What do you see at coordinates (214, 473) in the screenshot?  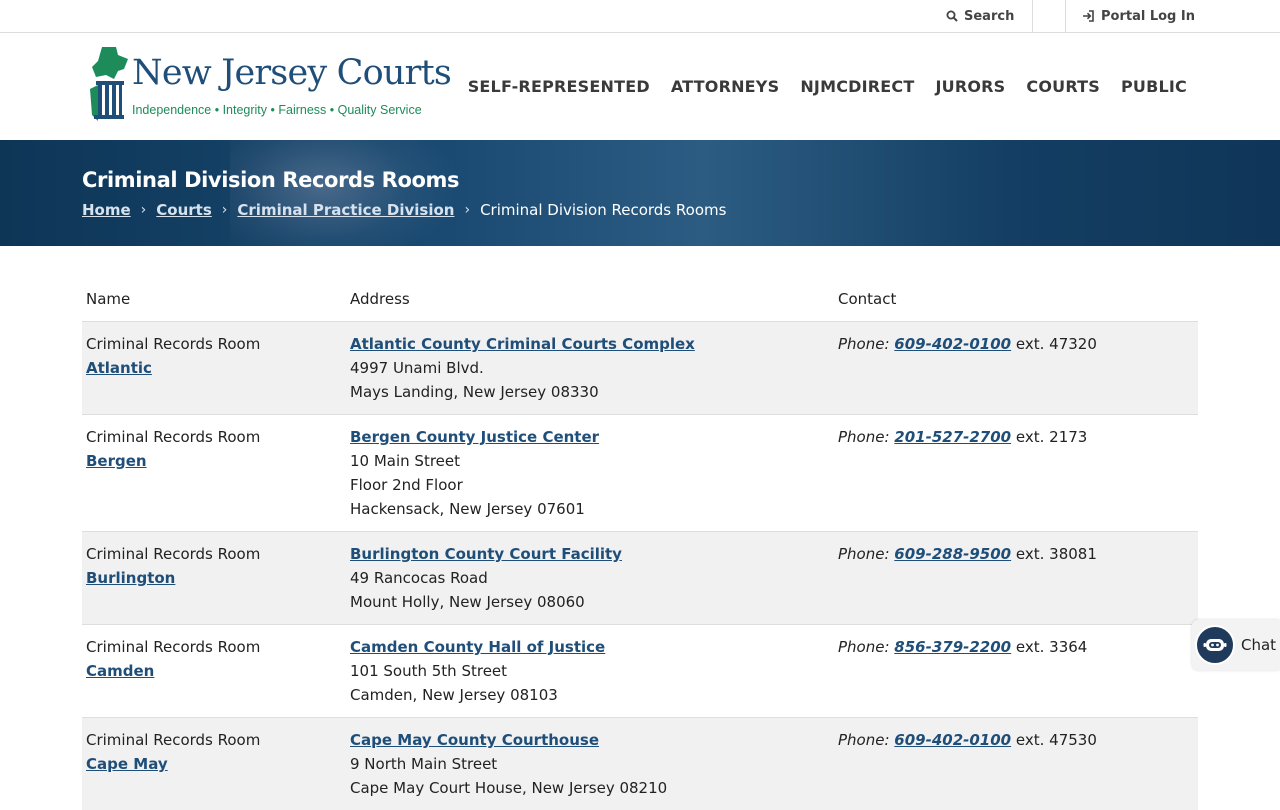 I see `name-cell: Criminal Records Room Bergen` at bounding box center [214, 473].